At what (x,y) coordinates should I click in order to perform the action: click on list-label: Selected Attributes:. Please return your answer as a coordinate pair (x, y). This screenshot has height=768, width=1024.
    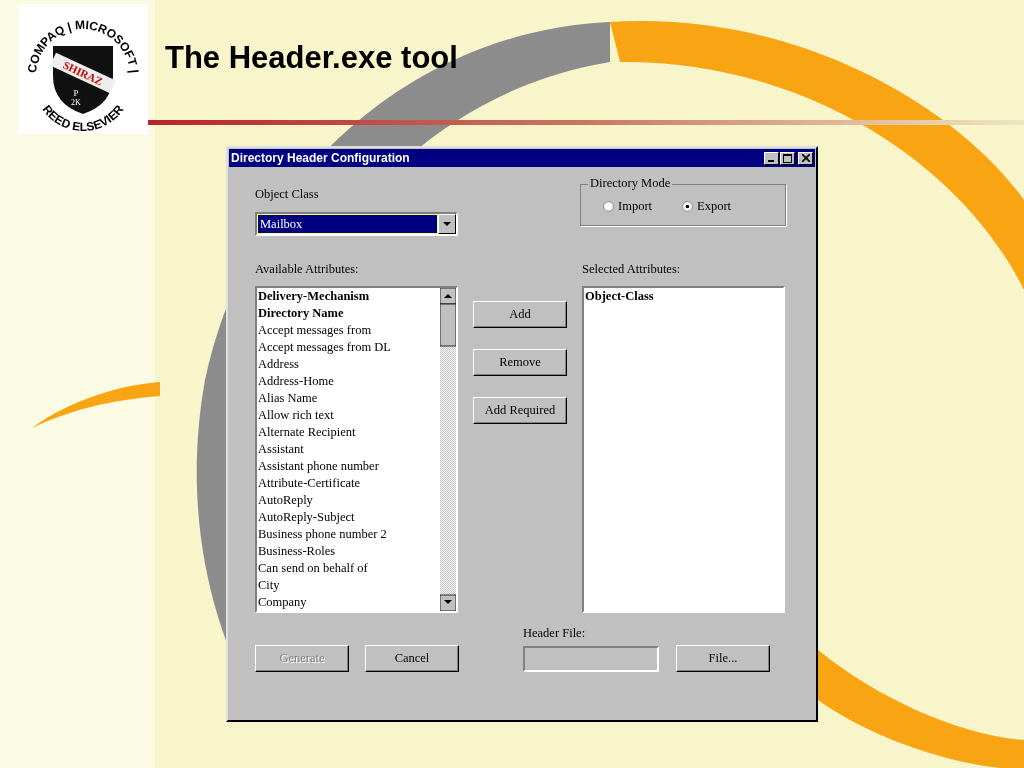
    Looking at the image, I should click on (632, 269).